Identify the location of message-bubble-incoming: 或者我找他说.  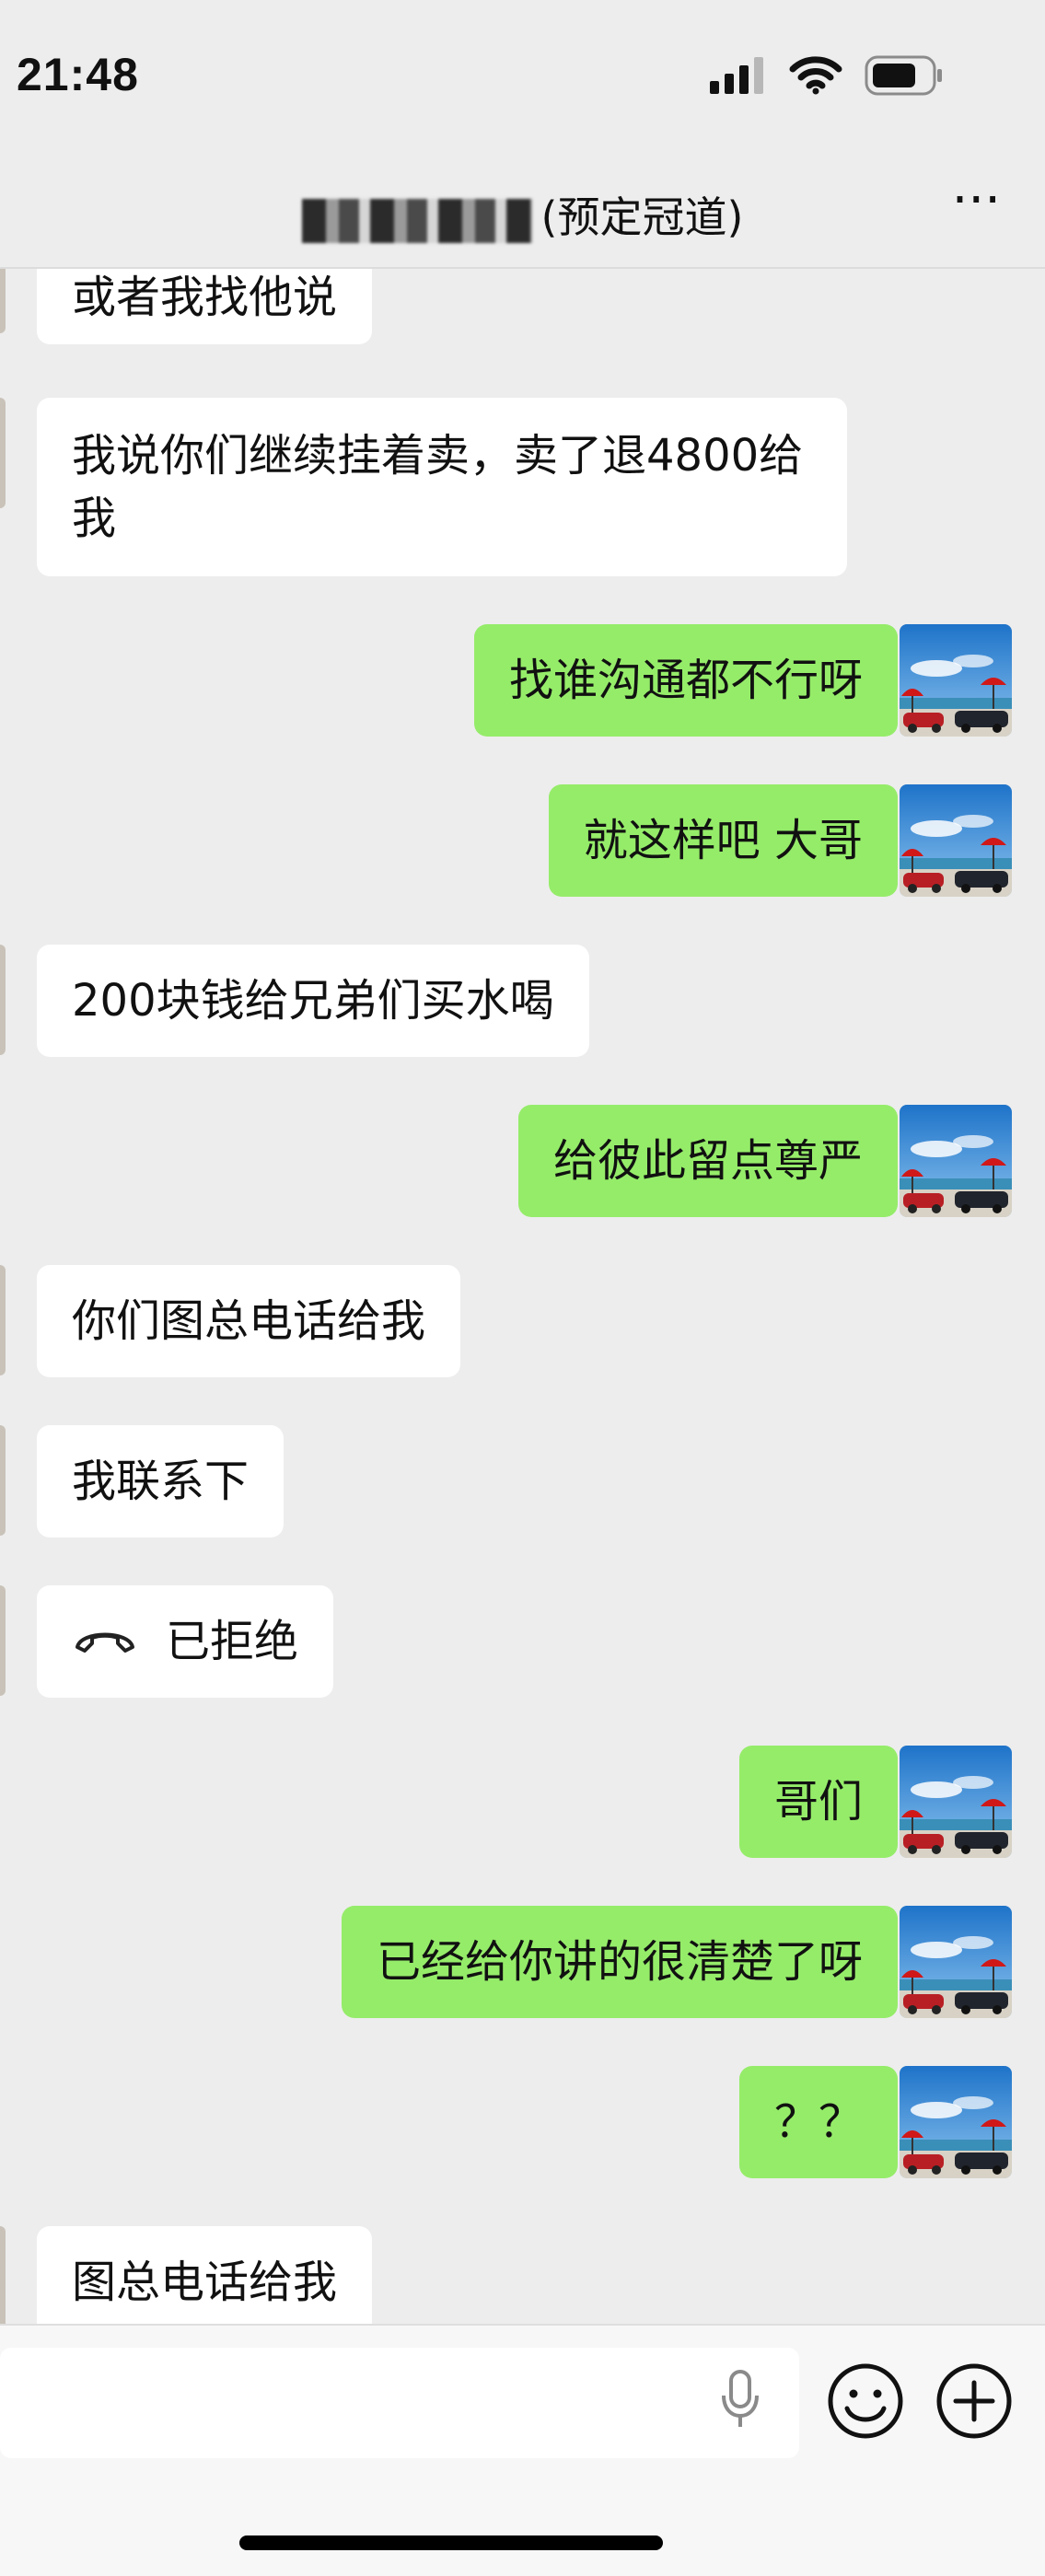
(205, 306).